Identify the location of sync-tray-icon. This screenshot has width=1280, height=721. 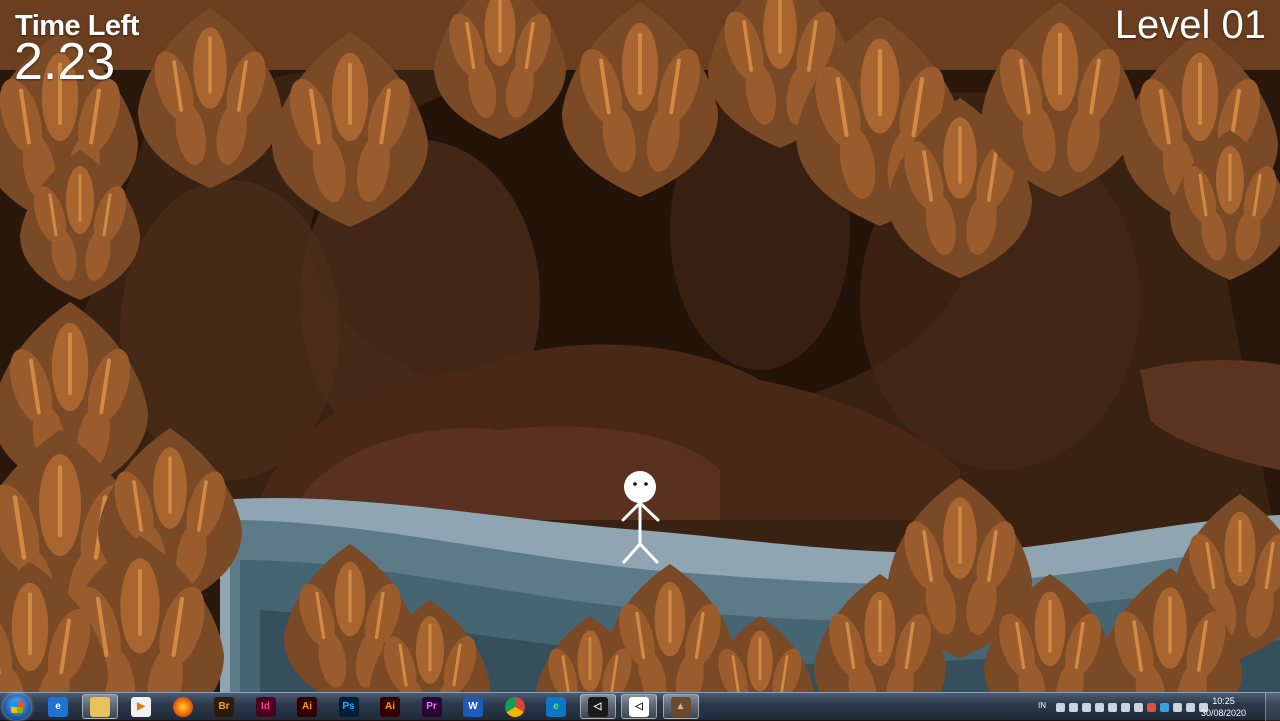
(1138, 707).